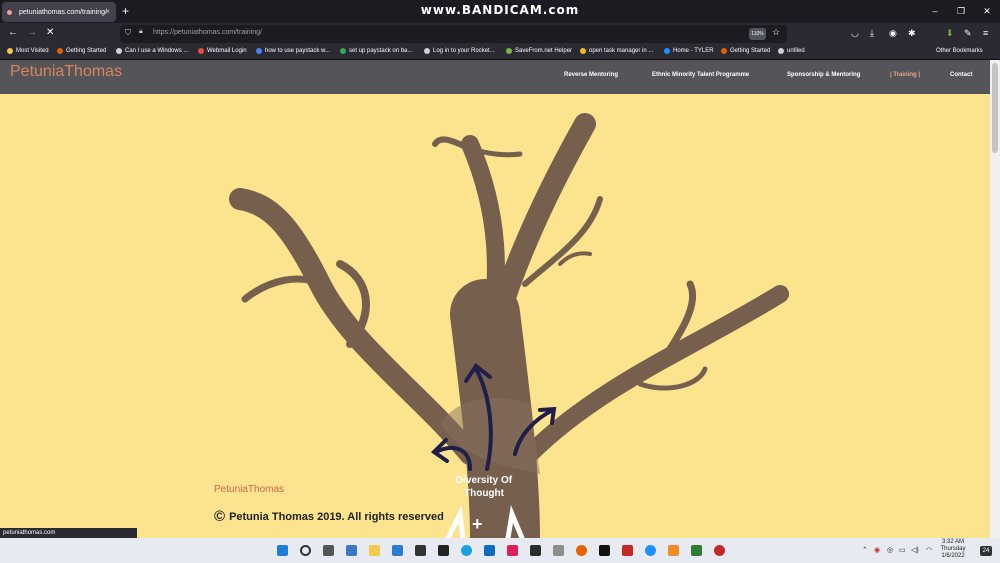  I want to click on scrollbar-thumb, so click(995, 108).